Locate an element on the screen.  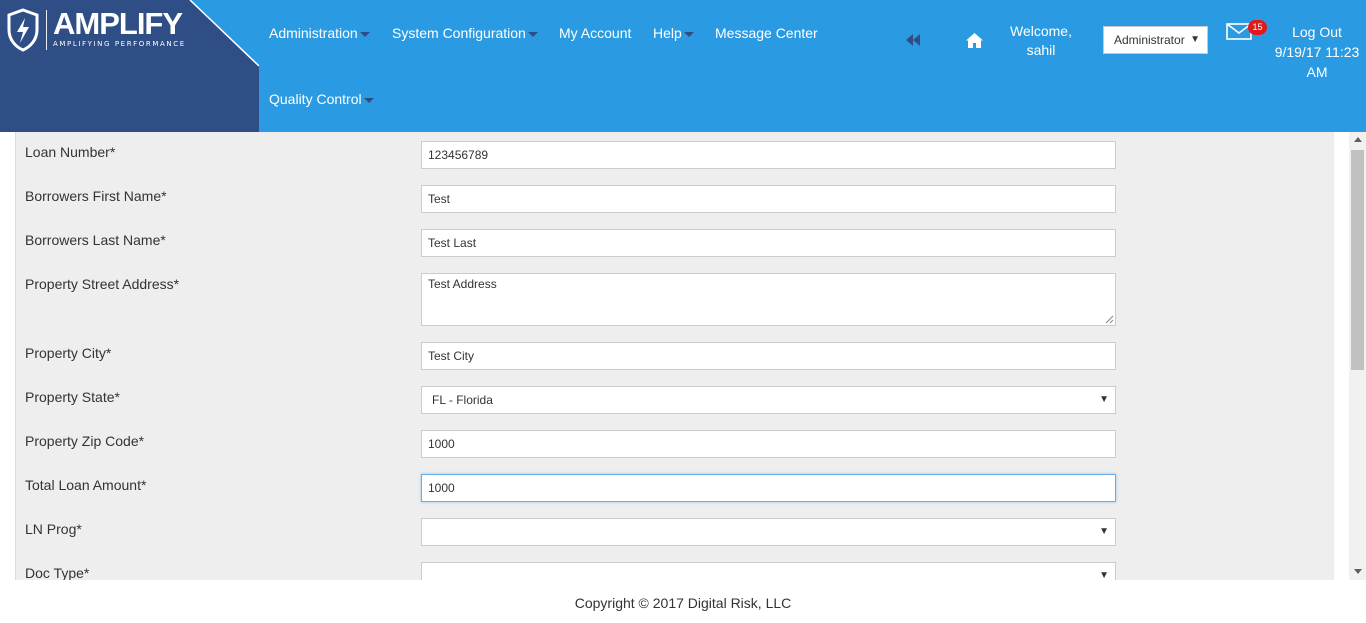
scroll-down-arrow-icon is located at coordinates (1358, 571).